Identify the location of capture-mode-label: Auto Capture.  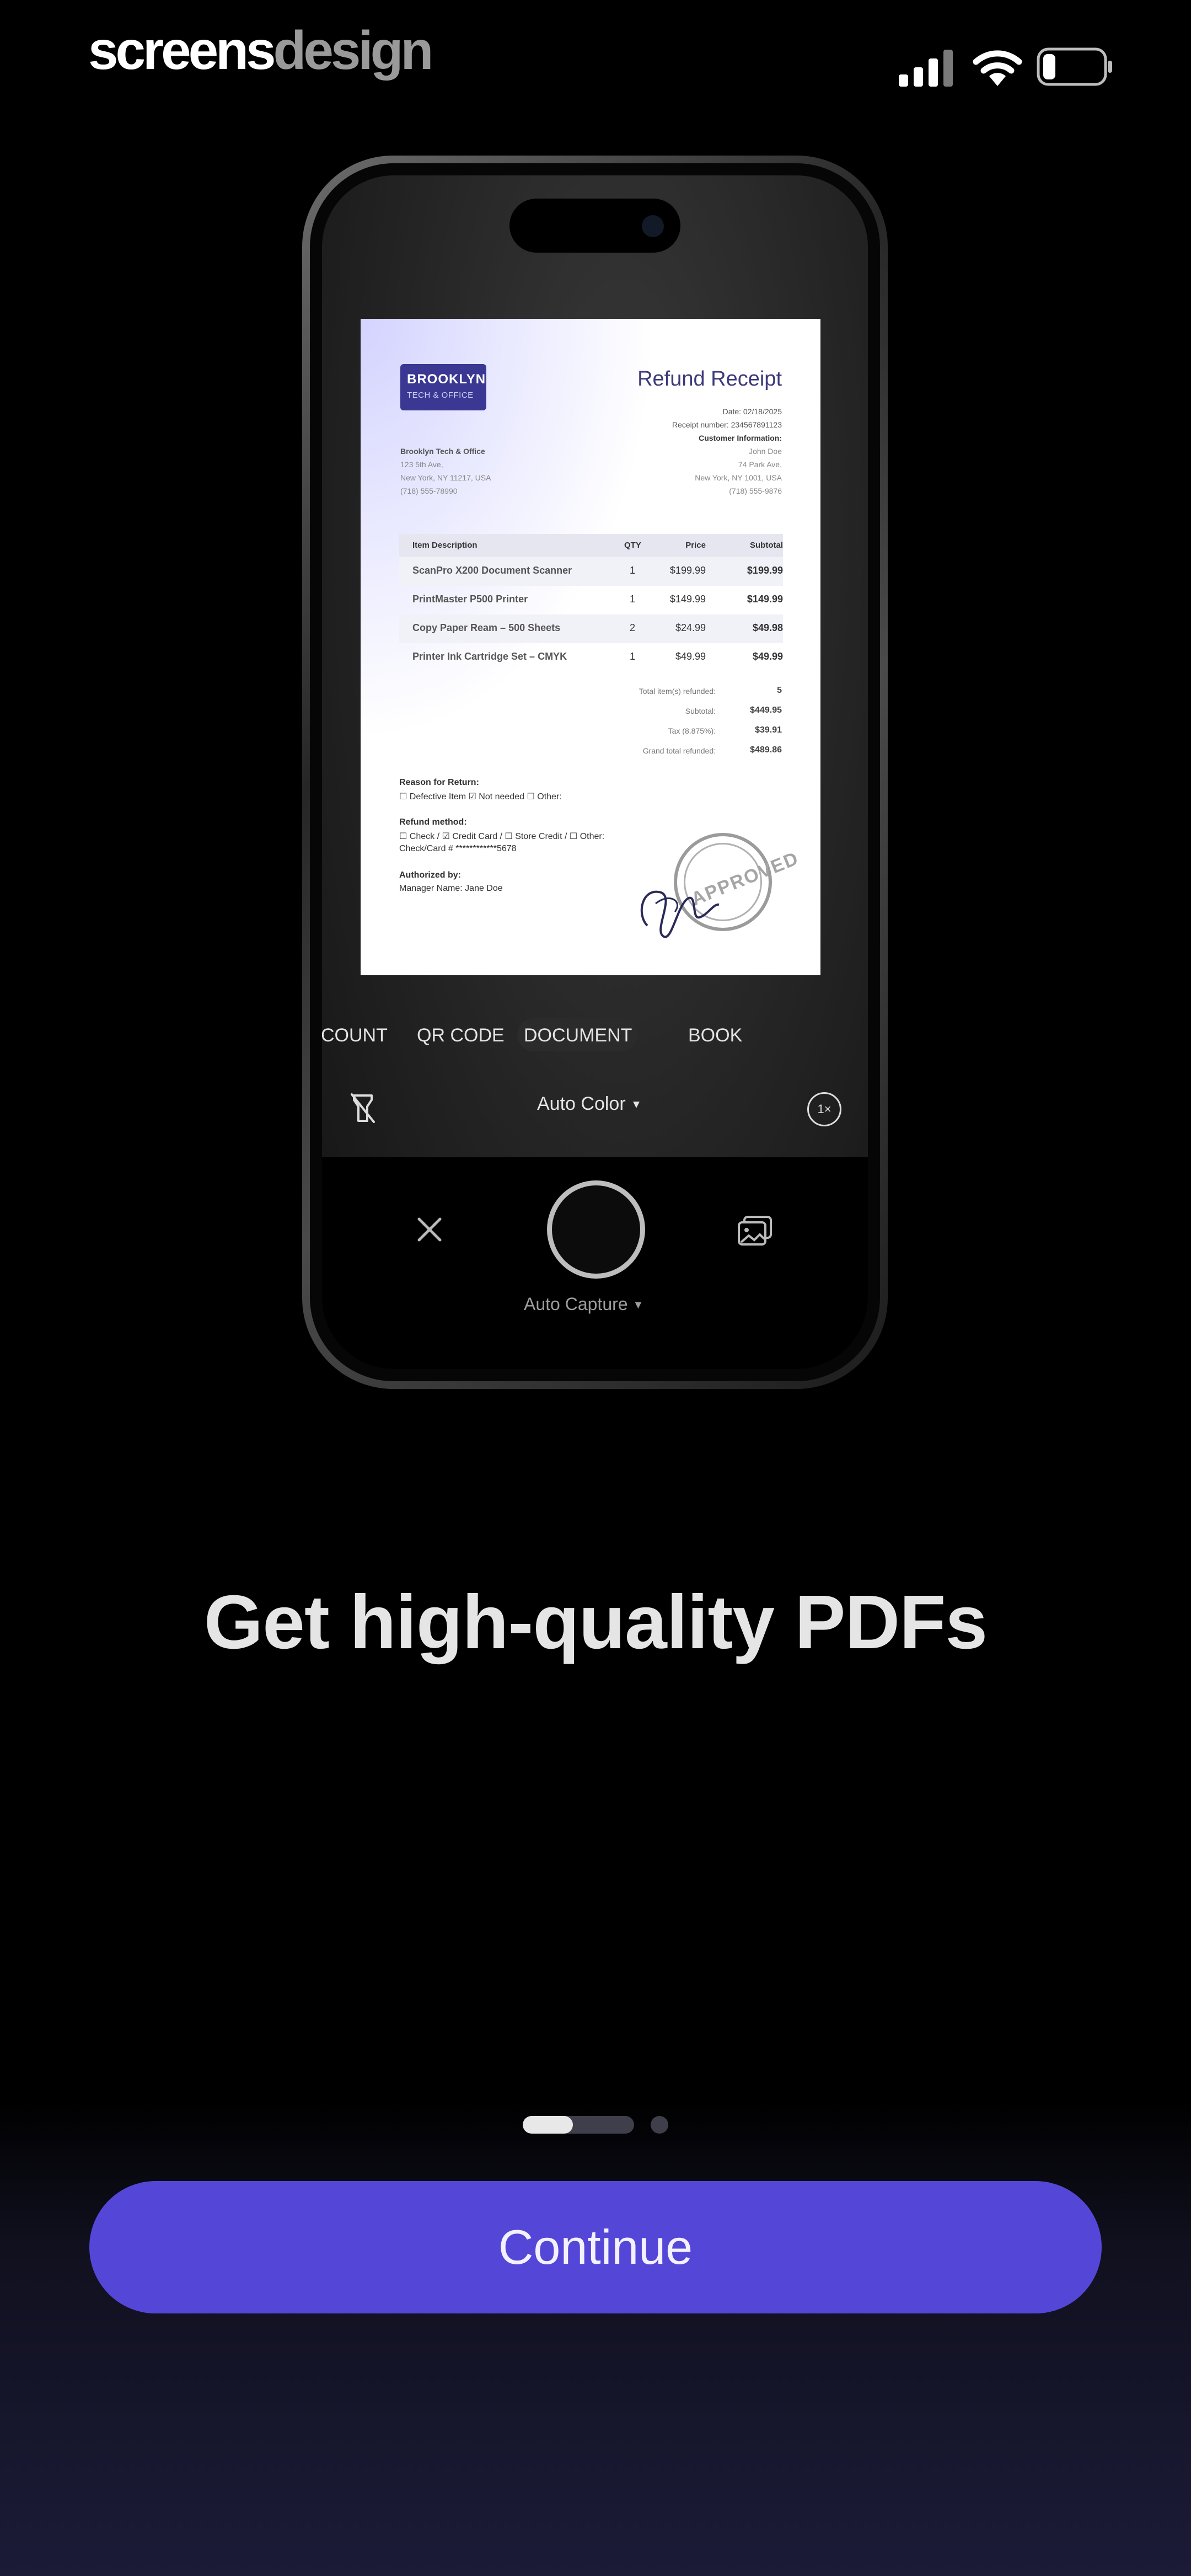
(576, 1304).